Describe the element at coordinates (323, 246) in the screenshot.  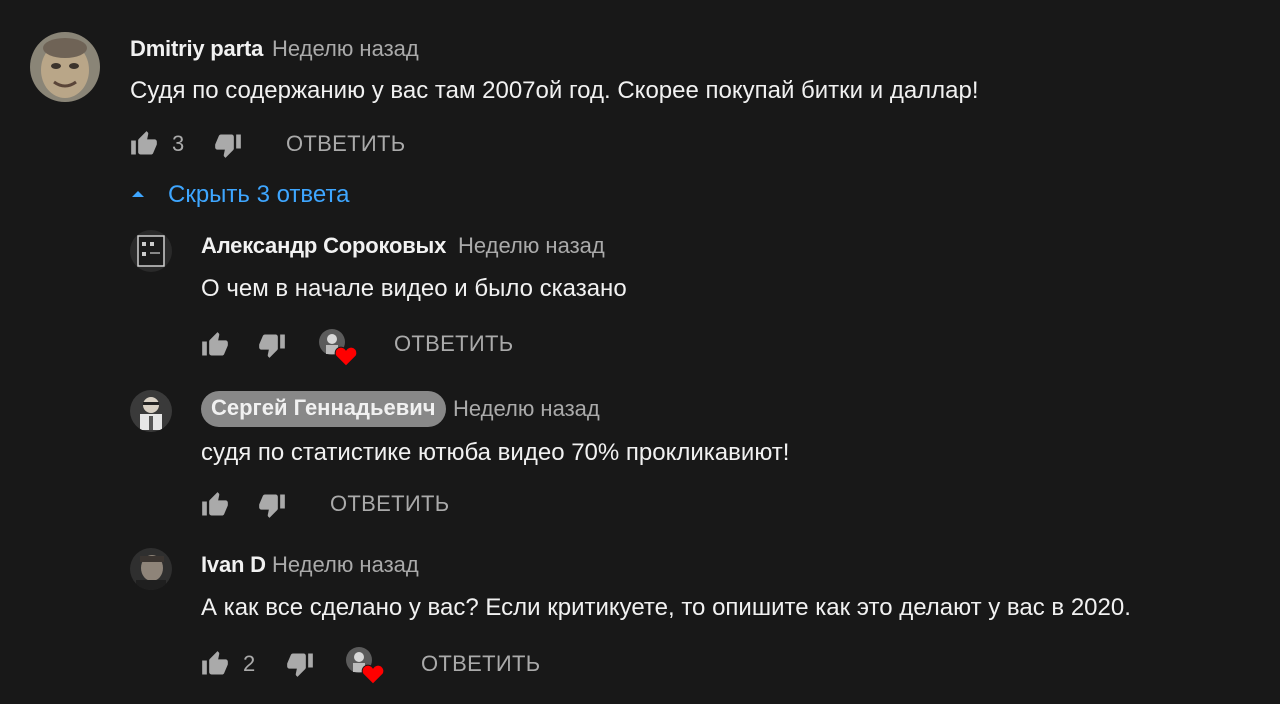
I see `reply-author: Александр Сороковых` at that location.